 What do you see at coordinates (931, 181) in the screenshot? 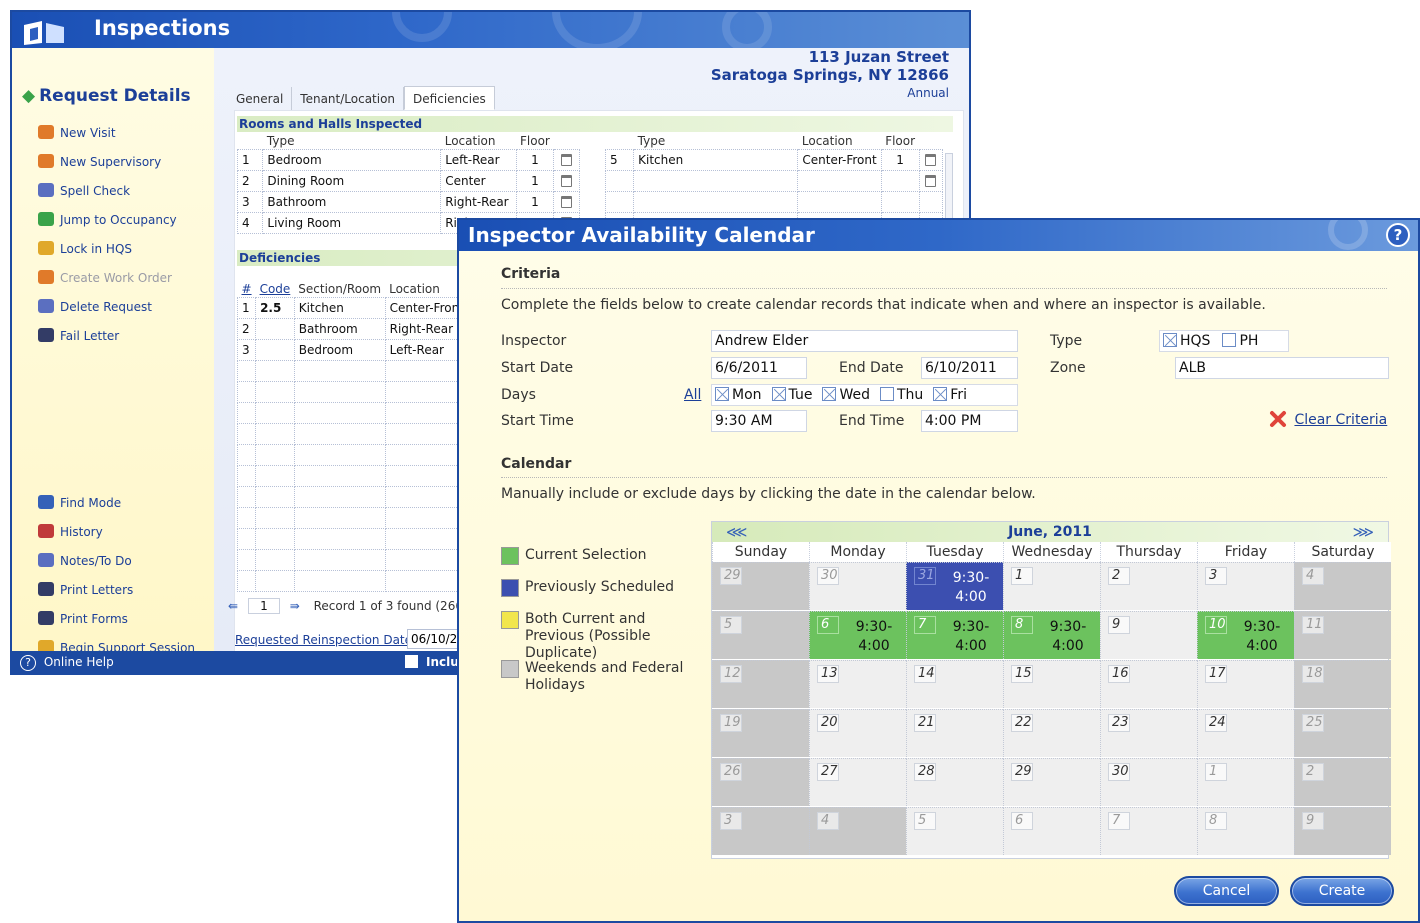
I see `trash-icon` at bounding box center [931, 181].